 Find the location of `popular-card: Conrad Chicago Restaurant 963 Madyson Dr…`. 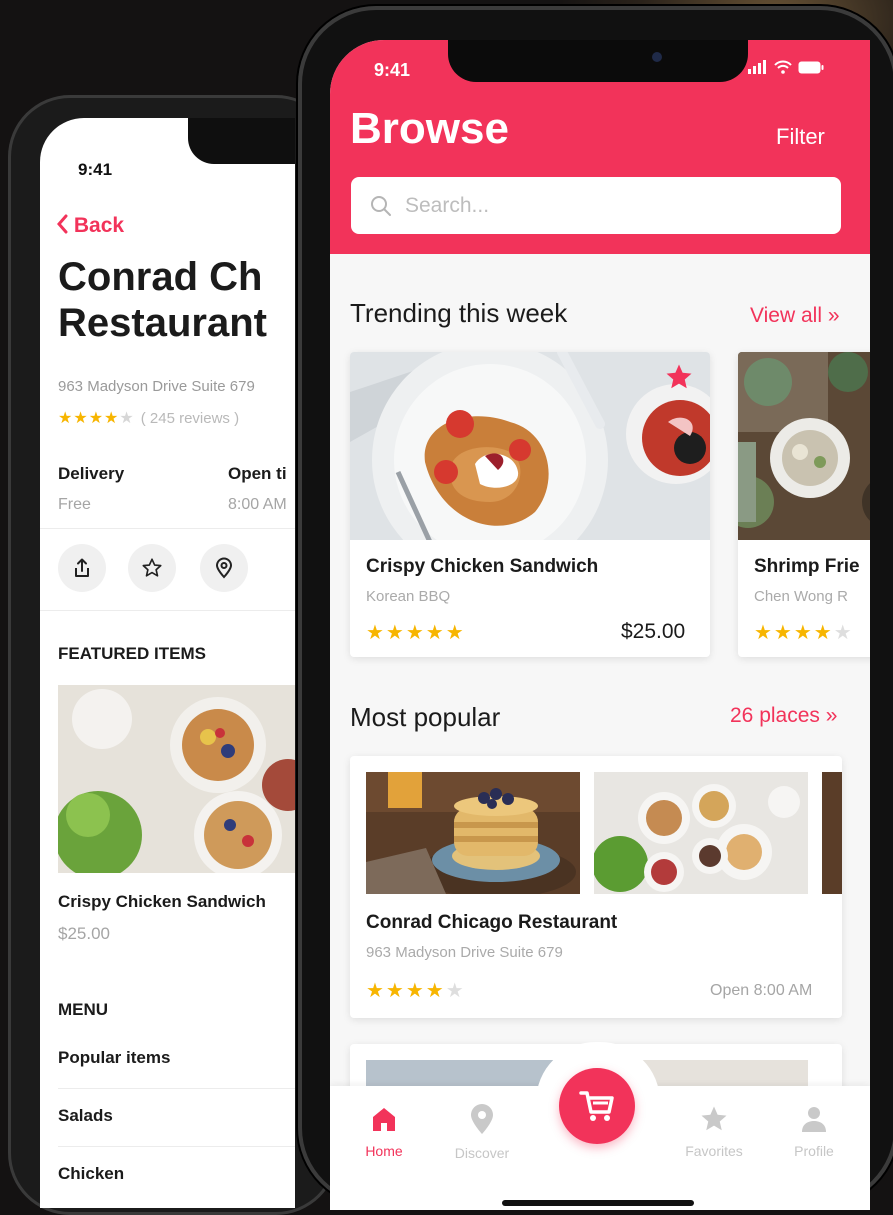

popular-card: Conrad Chicago Restaurant 963 Madyson Dr… is located at coordinates (596, 887).